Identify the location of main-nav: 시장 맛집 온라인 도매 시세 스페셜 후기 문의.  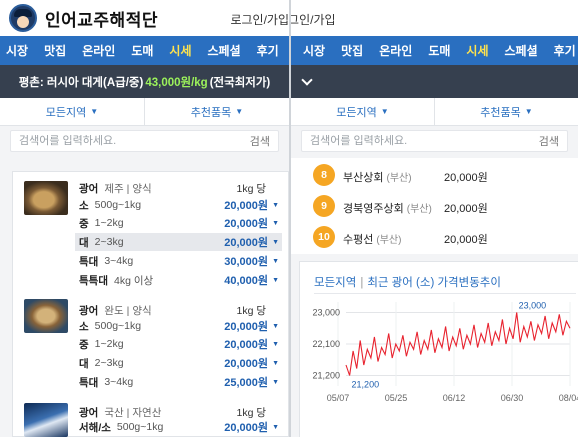
(144, 50).